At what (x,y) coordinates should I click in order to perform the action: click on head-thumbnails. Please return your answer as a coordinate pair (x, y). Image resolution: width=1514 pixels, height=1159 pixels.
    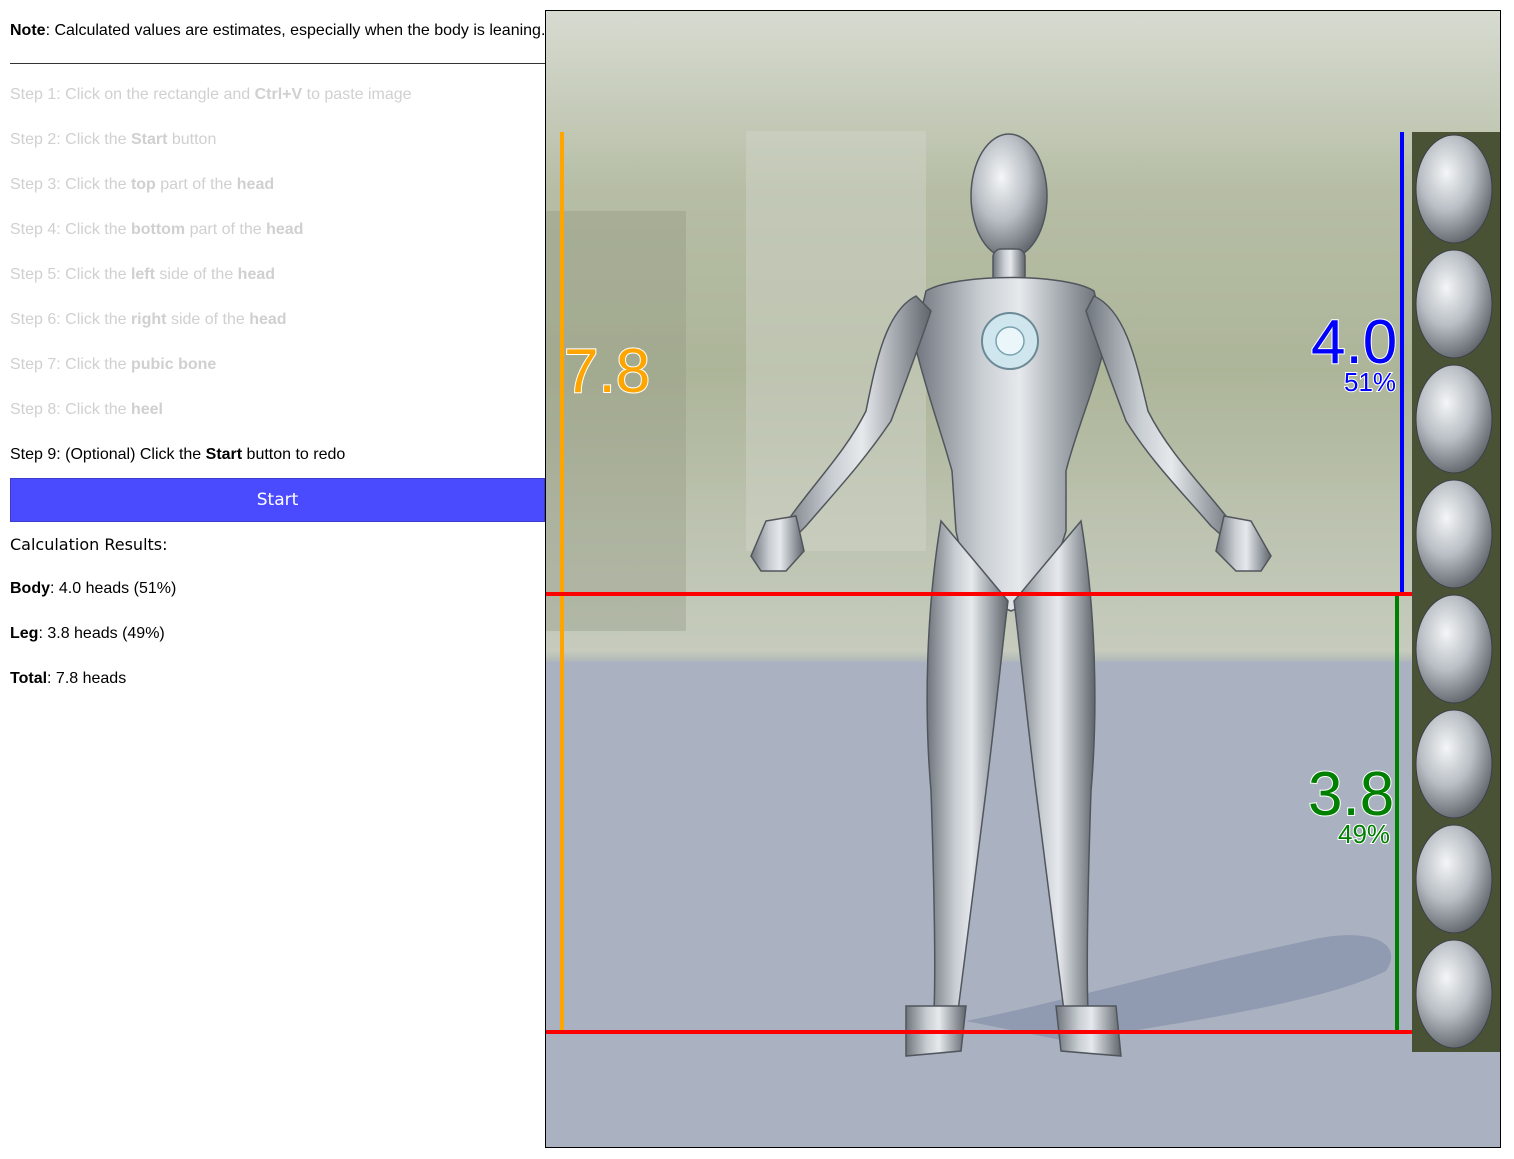
    Looking at the image, I should click on (1456, 592).